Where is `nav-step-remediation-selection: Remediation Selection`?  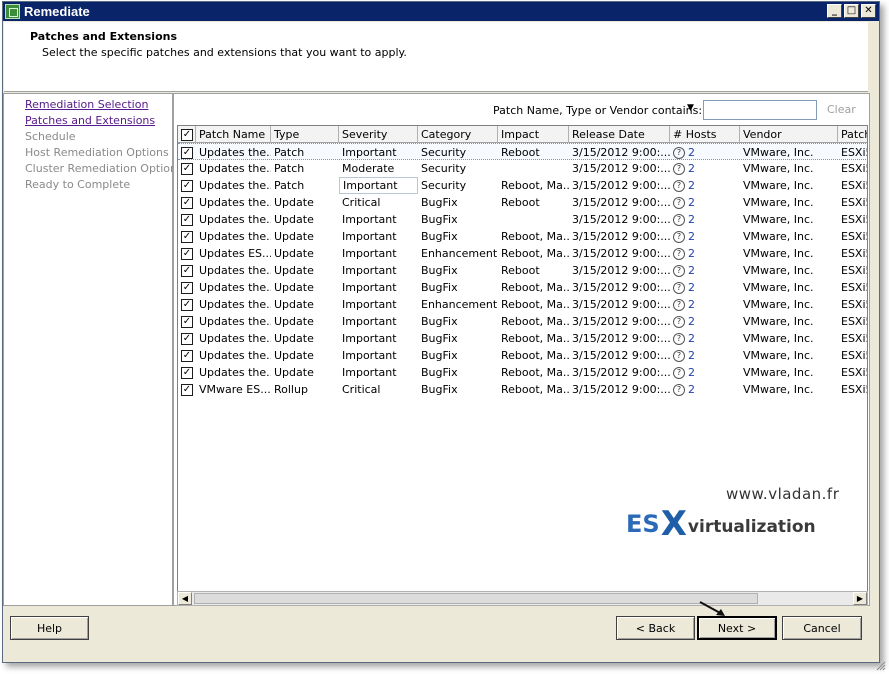
nav-step-remediation-selection: Remediation Selection is located at coordinates (86, 104).